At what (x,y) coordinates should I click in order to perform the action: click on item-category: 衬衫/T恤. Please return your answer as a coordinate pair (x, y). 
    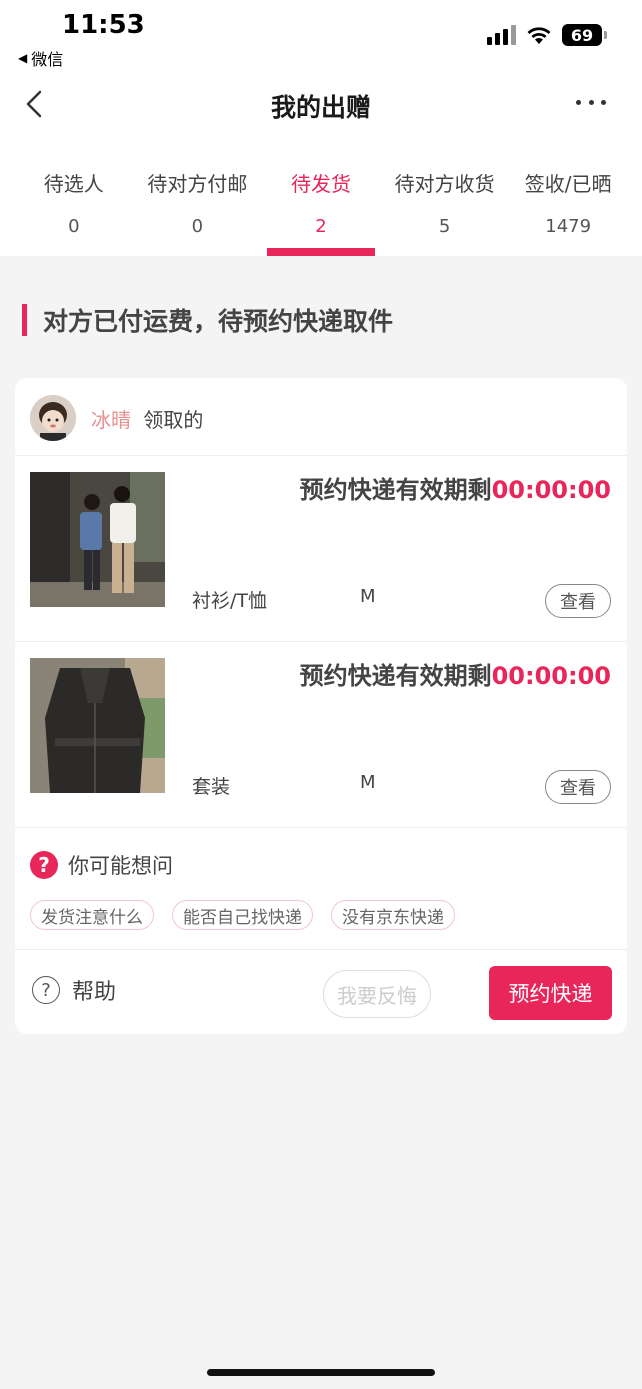
    Looking at the image, I should click on (230, 601).